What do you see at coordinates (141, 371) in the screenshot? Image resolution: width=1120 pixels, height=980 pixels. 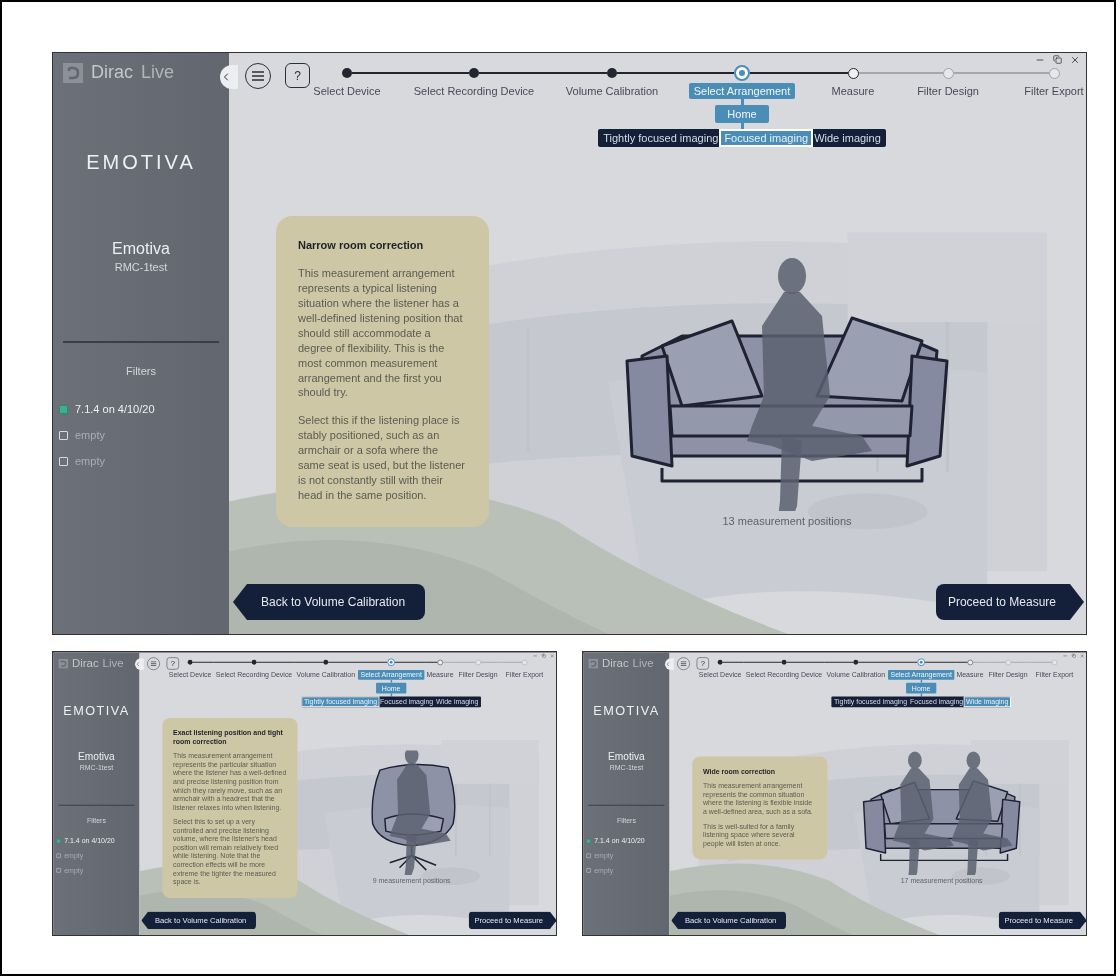 I see `filters-heading: Filters` at bounding box center [141, 371].